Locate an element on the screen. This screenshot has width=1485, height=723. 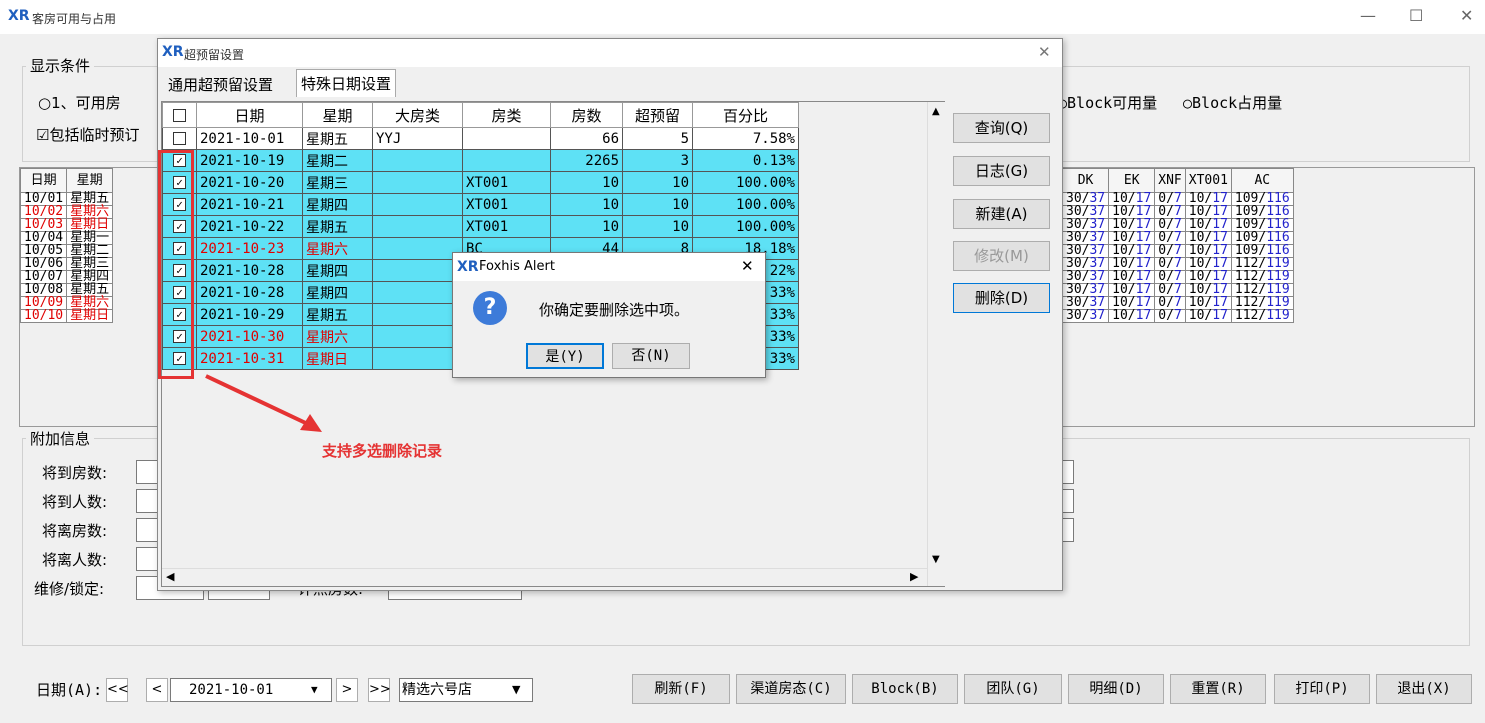
main-title-bar: XR 客房可用与占用 — ☐ ✕ is located at coordinates (742, 17).